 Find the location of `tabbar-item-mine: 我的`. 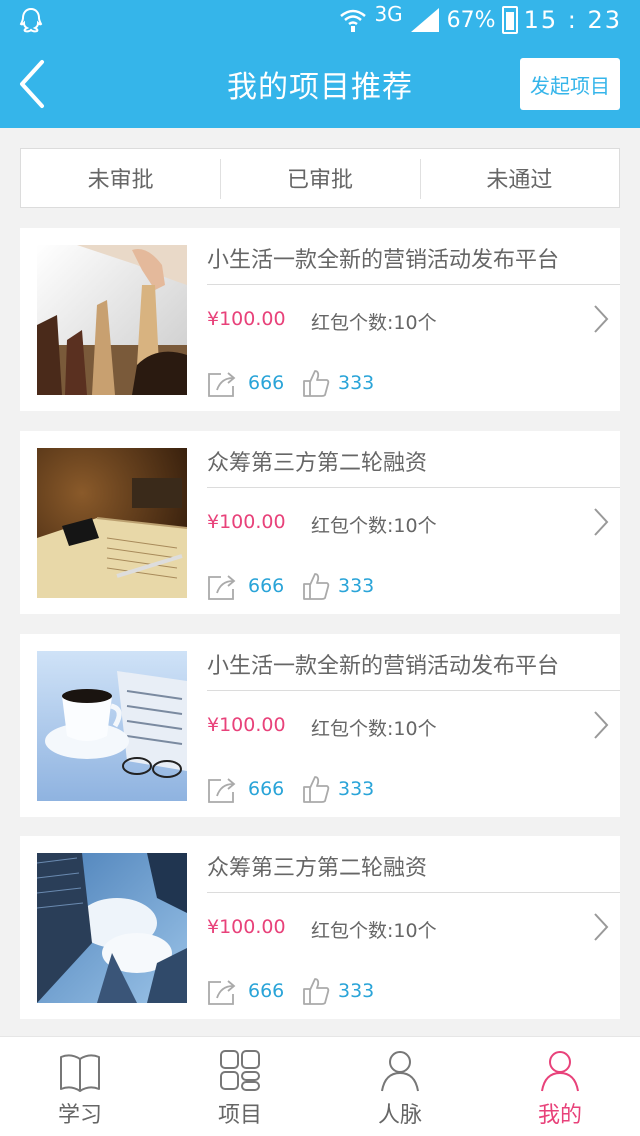

tabbar-item-mine: 我的 is located at coordinates (560, 1086).